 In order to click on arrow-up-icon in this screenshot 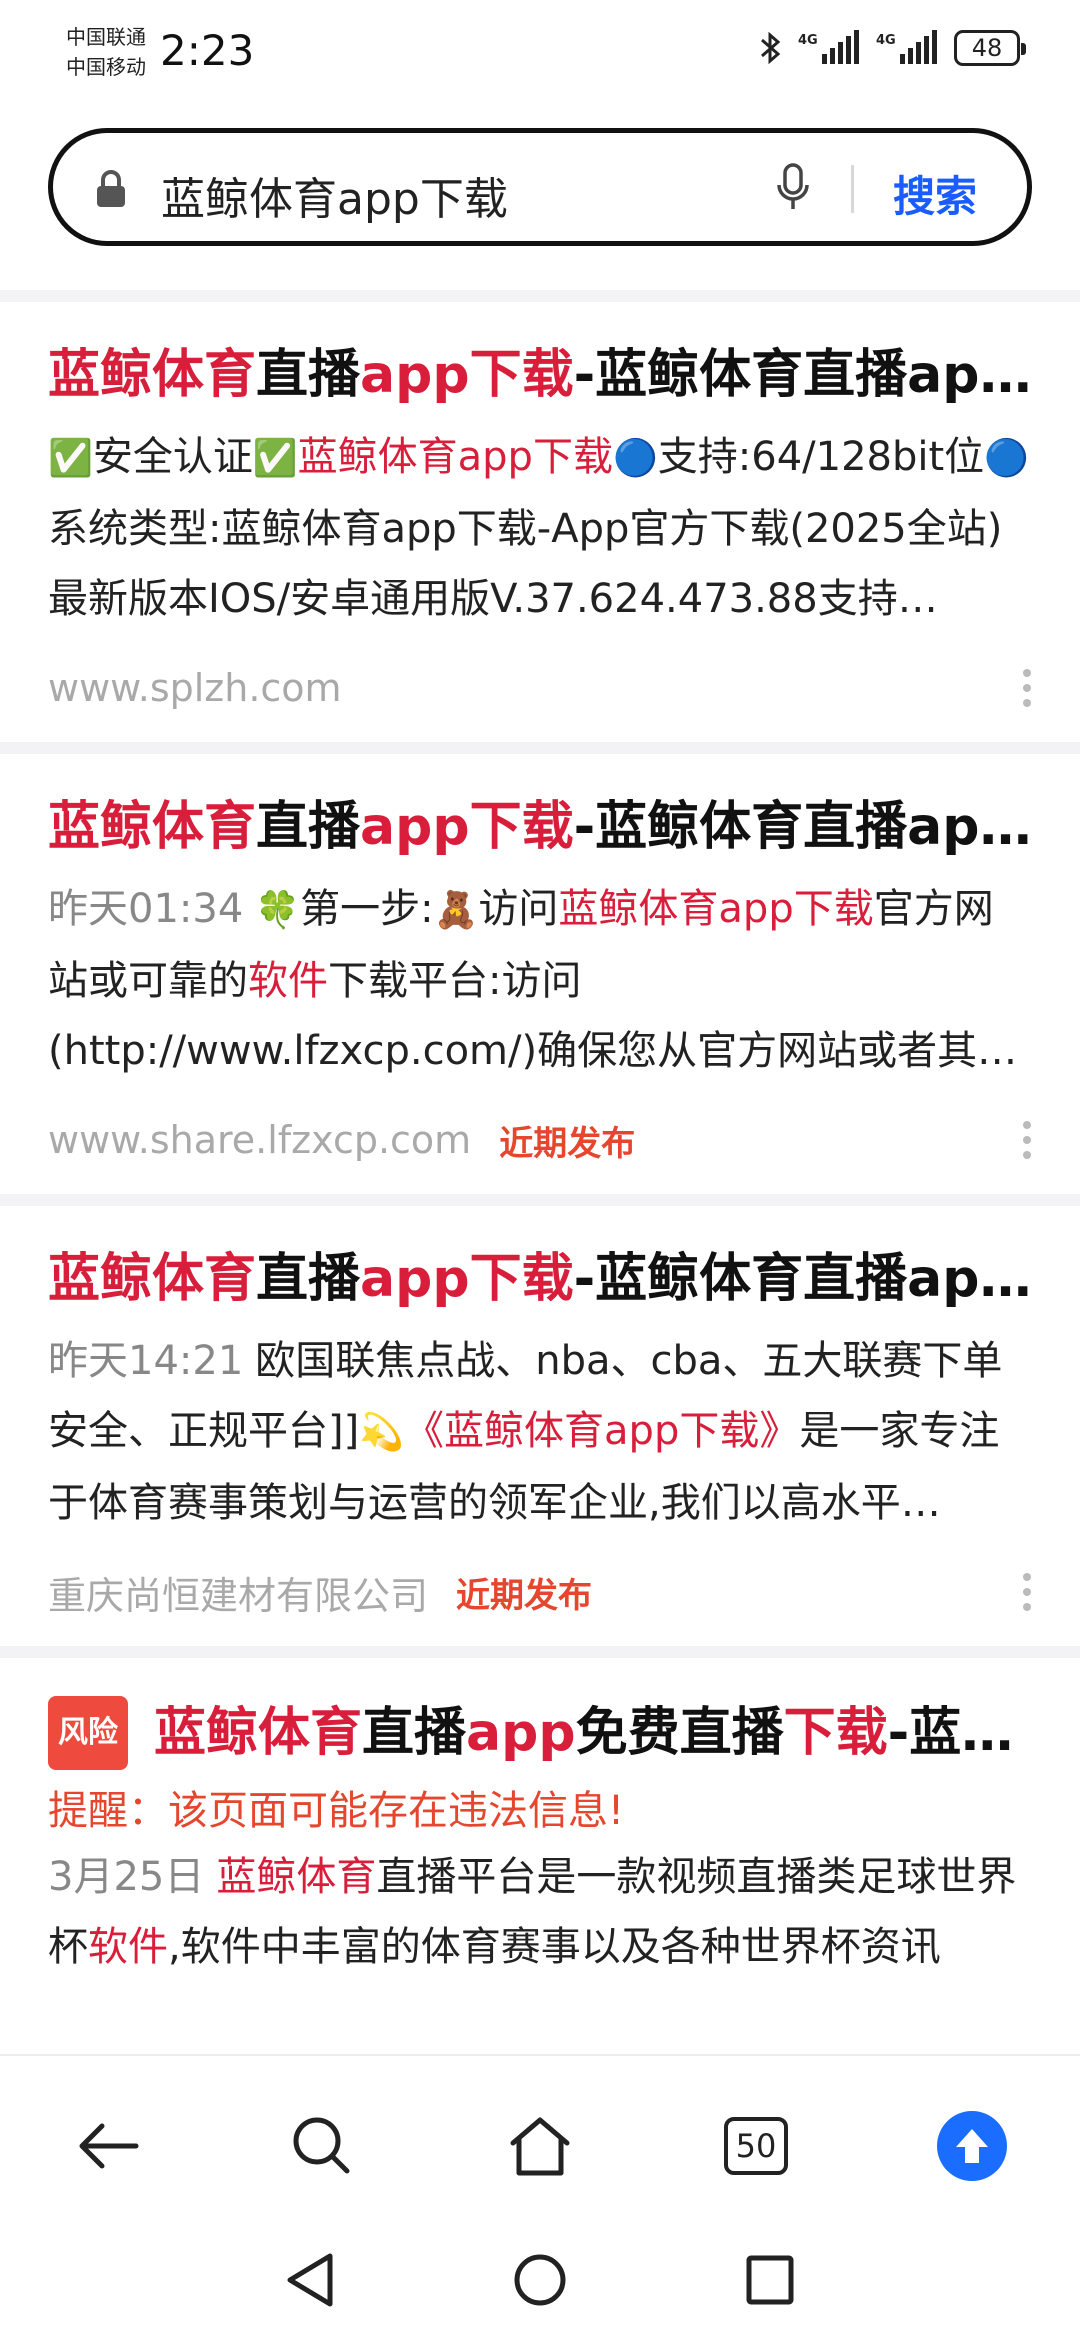, I will do `click(972, 2146)`.